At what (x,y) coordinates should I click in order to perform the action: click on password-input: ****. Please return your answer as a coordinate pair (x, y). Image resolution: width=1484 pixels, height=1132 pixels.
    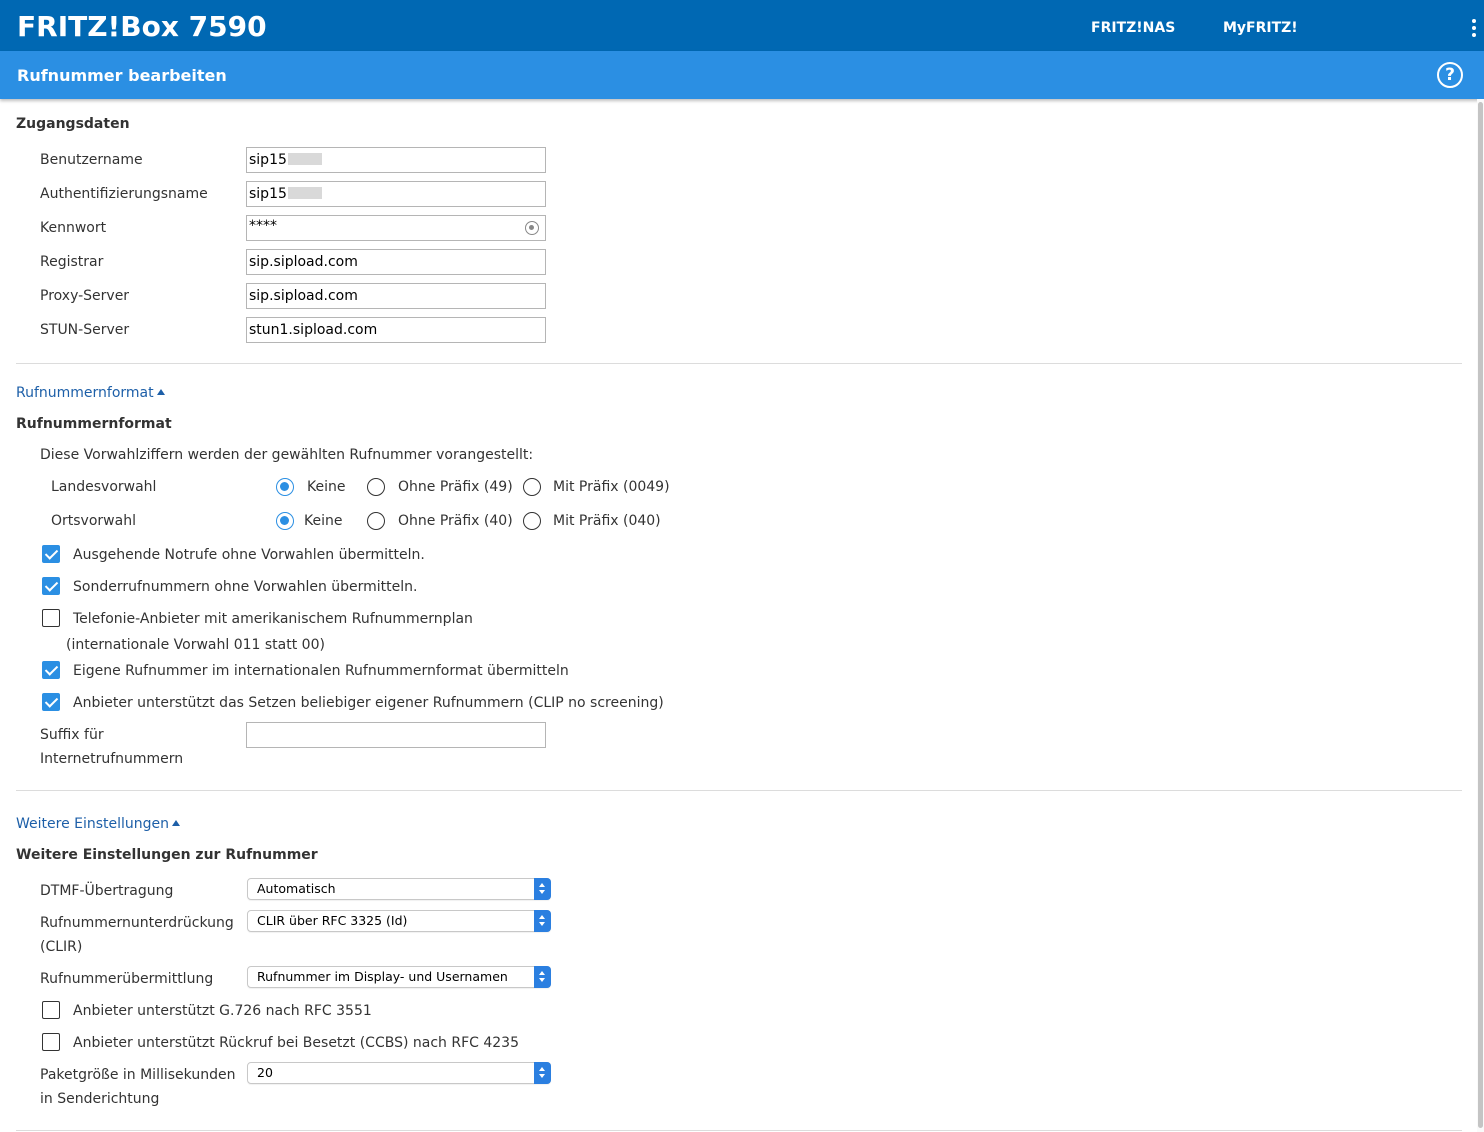
    Looking at the image, I should click on (396, 228).